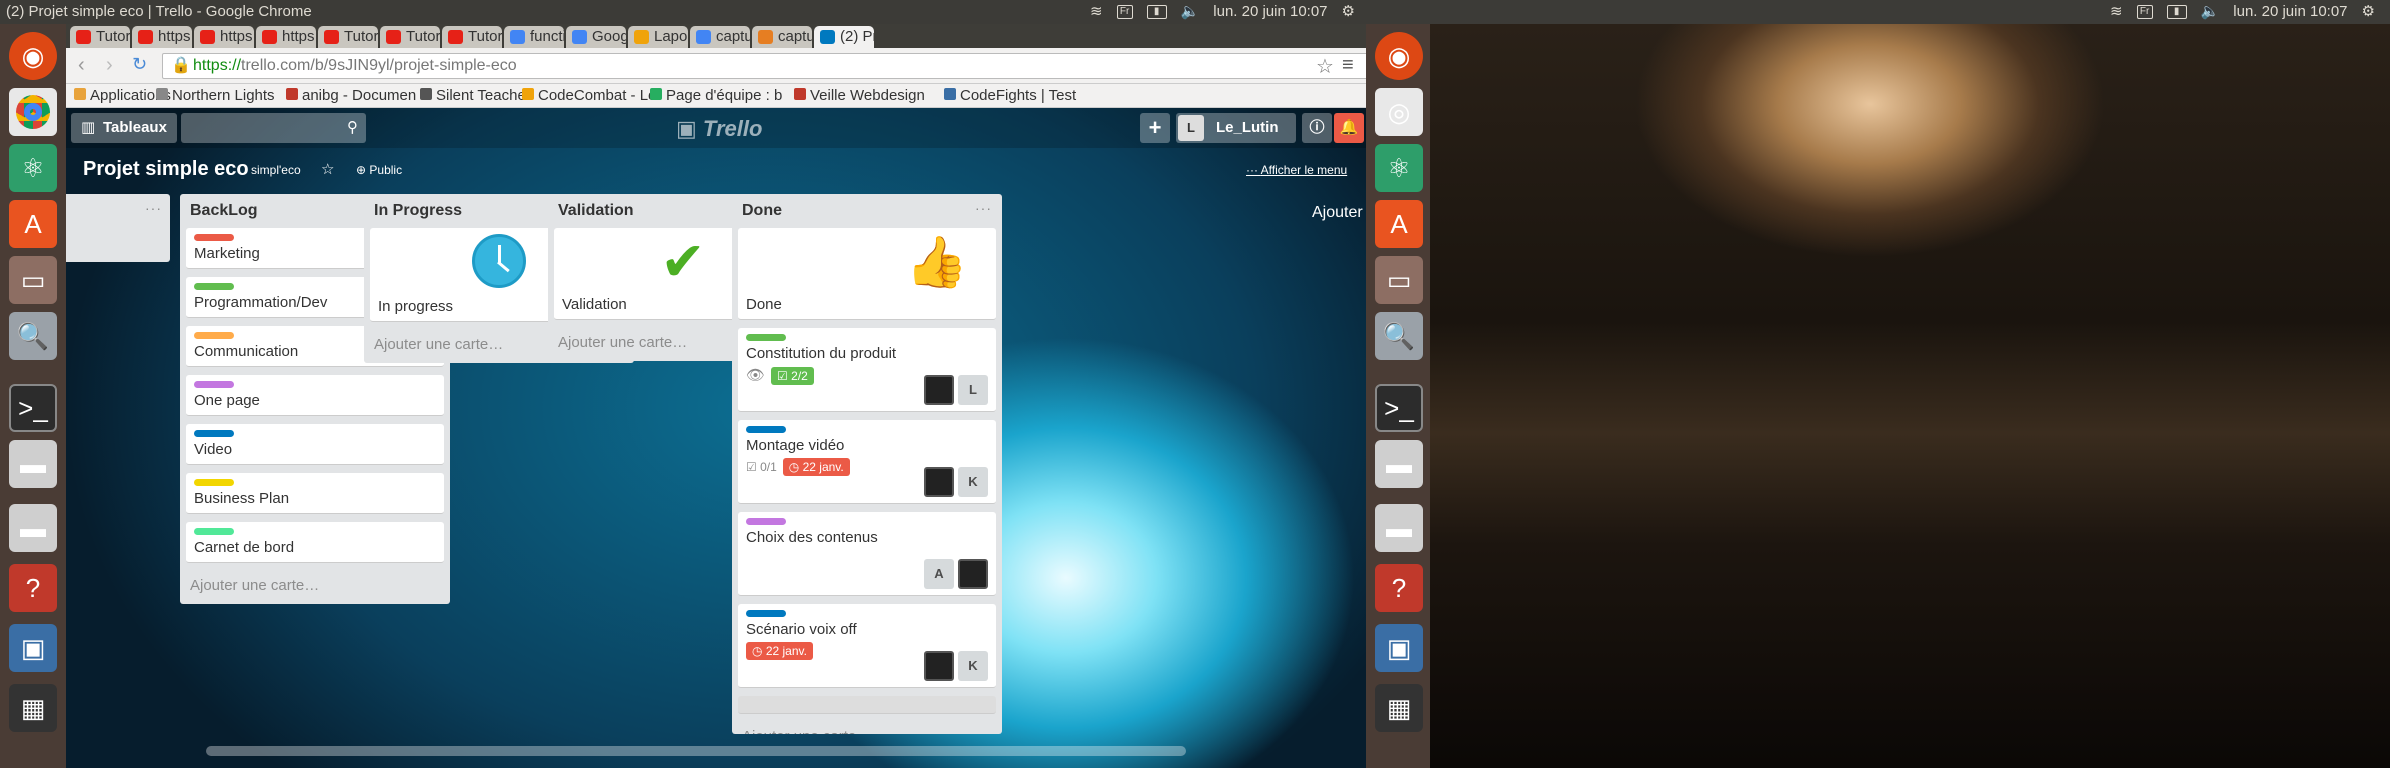  Describe the element at coordinates (118, 228) in the screenshot. I see `list-partial: ···` at that location.